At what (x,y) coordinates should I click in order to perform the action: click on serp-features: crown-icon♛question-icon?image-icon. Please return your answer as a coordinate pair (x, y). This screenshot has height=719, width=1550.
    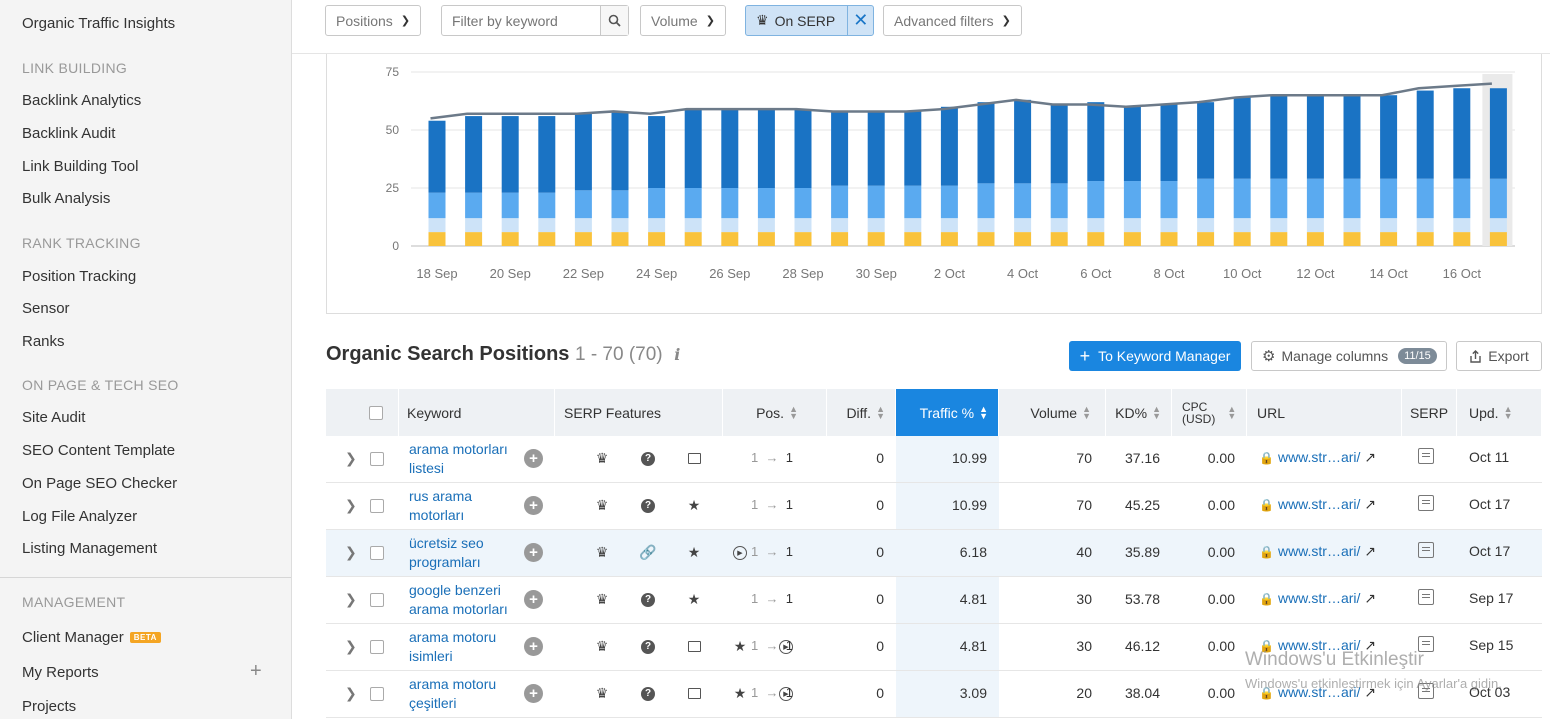
    Looking at the image, I should click on (636, 458).